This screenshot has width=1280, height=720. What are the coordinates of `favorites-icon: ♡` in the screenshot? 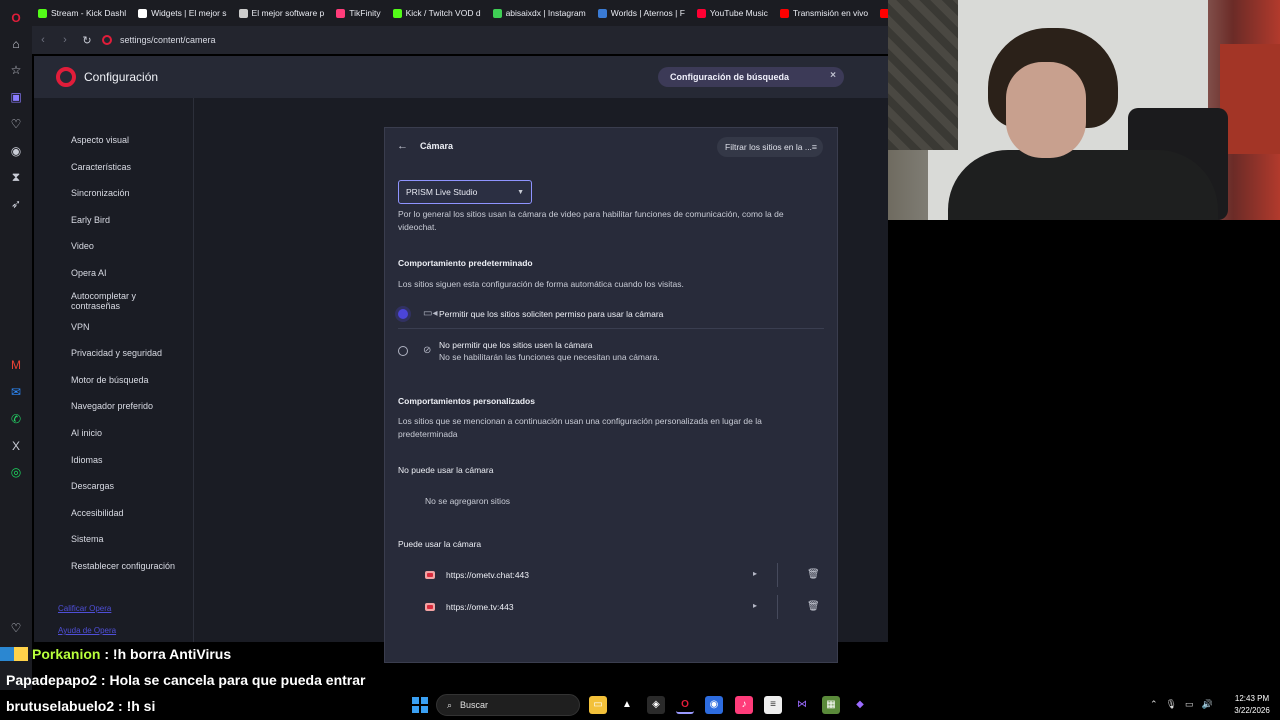 It's located at (16, 124).